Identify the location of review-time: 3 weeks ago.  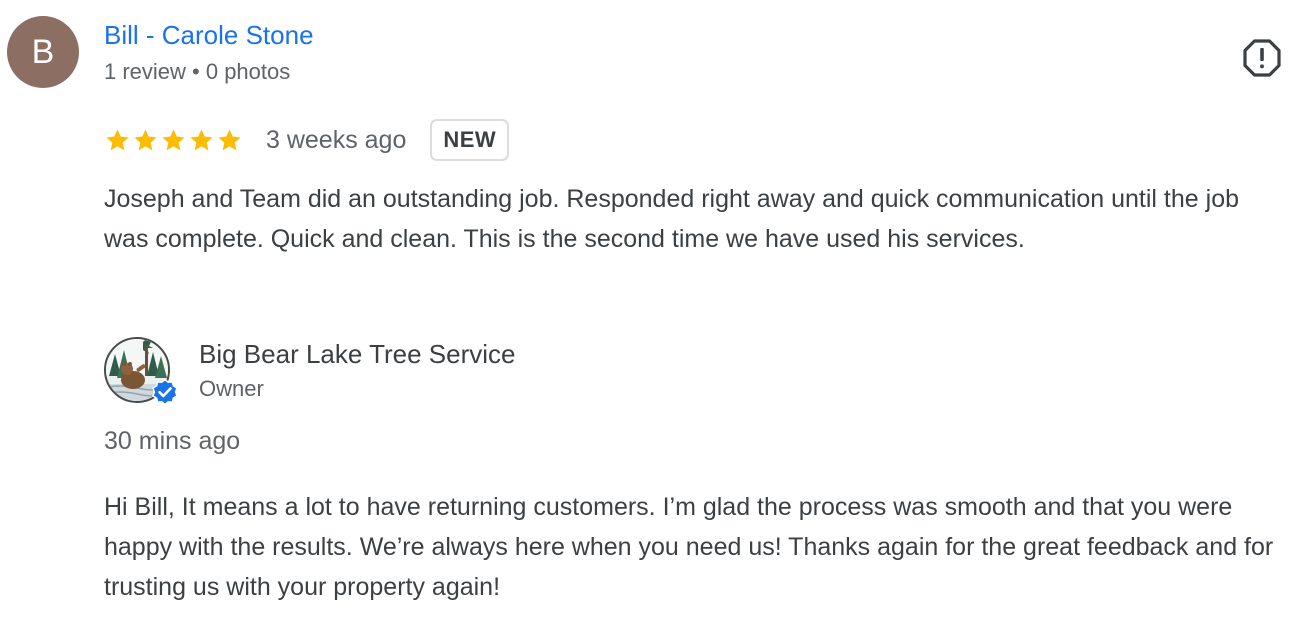
(336, 139).